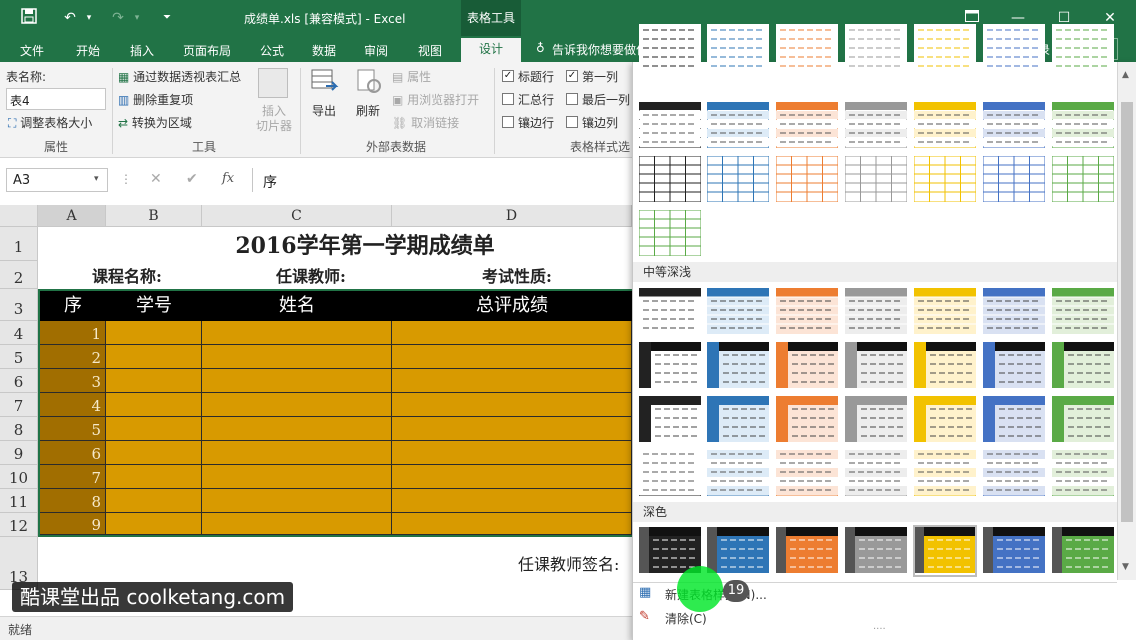 The image size is (1136, 640). I want to click on row-header-6: 6, so click(19, 381).